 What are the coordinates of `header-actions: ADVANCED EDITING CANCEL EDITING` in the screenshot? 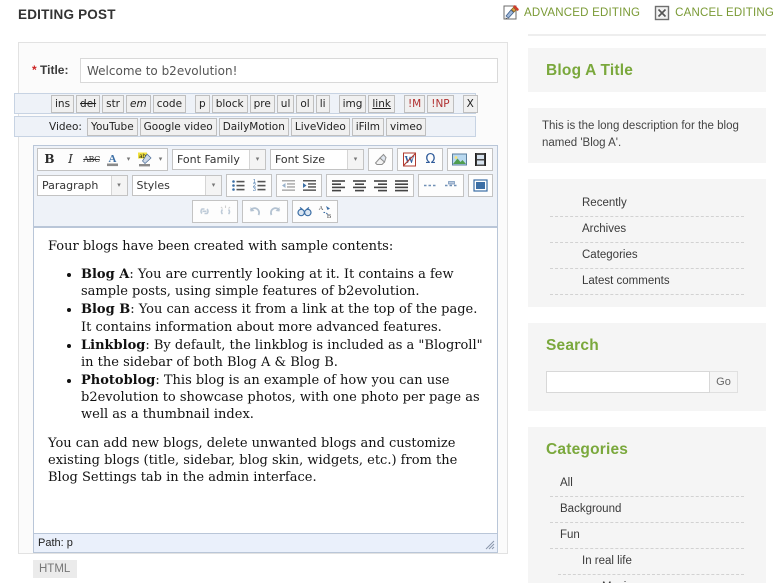 It's located at (638, 13).